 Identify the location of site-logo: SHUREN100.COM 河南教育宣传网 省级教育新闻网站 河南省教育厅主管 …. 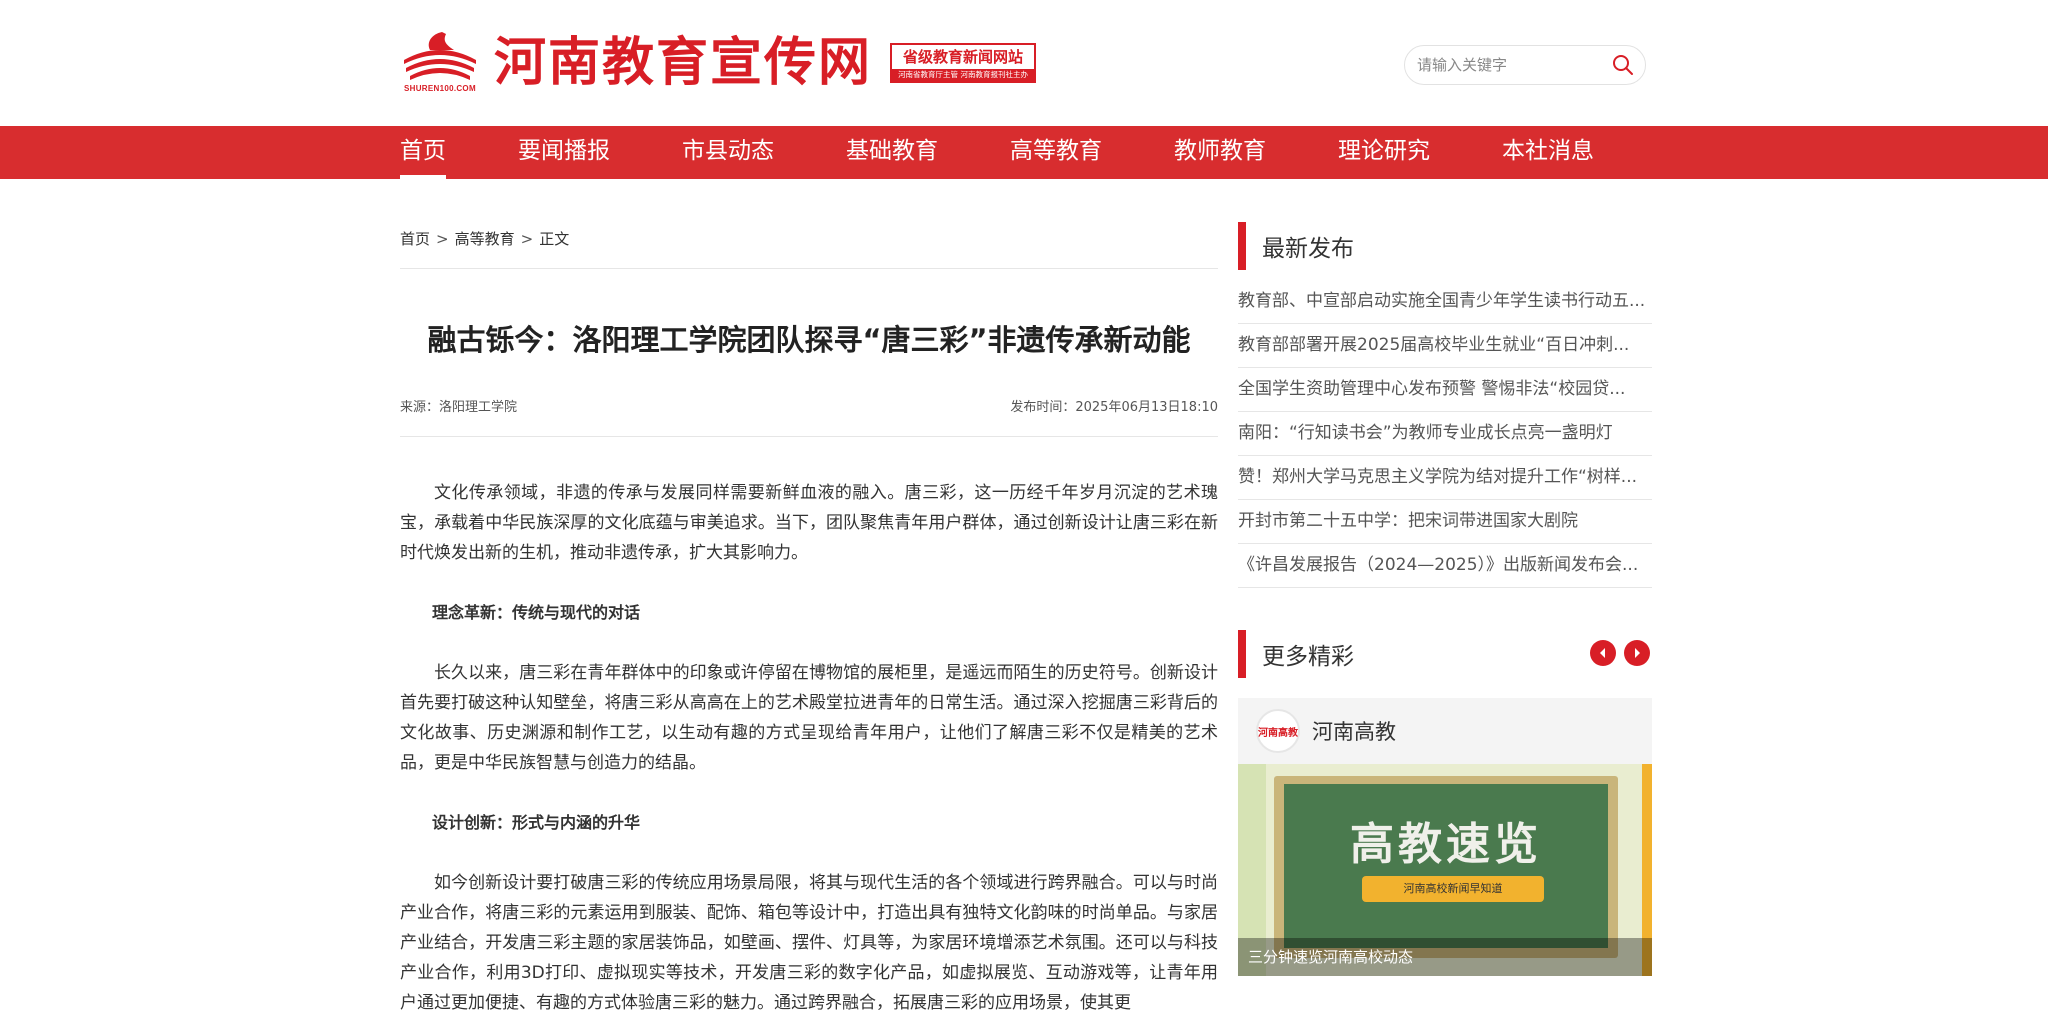
(718, 63).